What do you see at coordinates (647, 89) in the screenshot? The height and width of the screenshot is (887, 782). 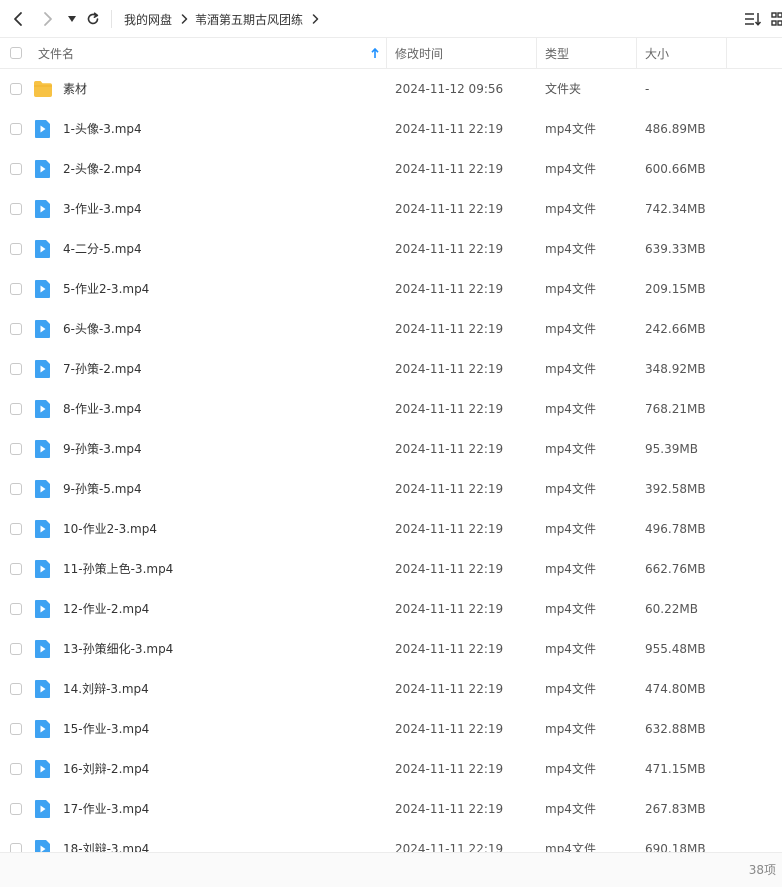 I see `file-size: -` at bounding box center [647, 89].